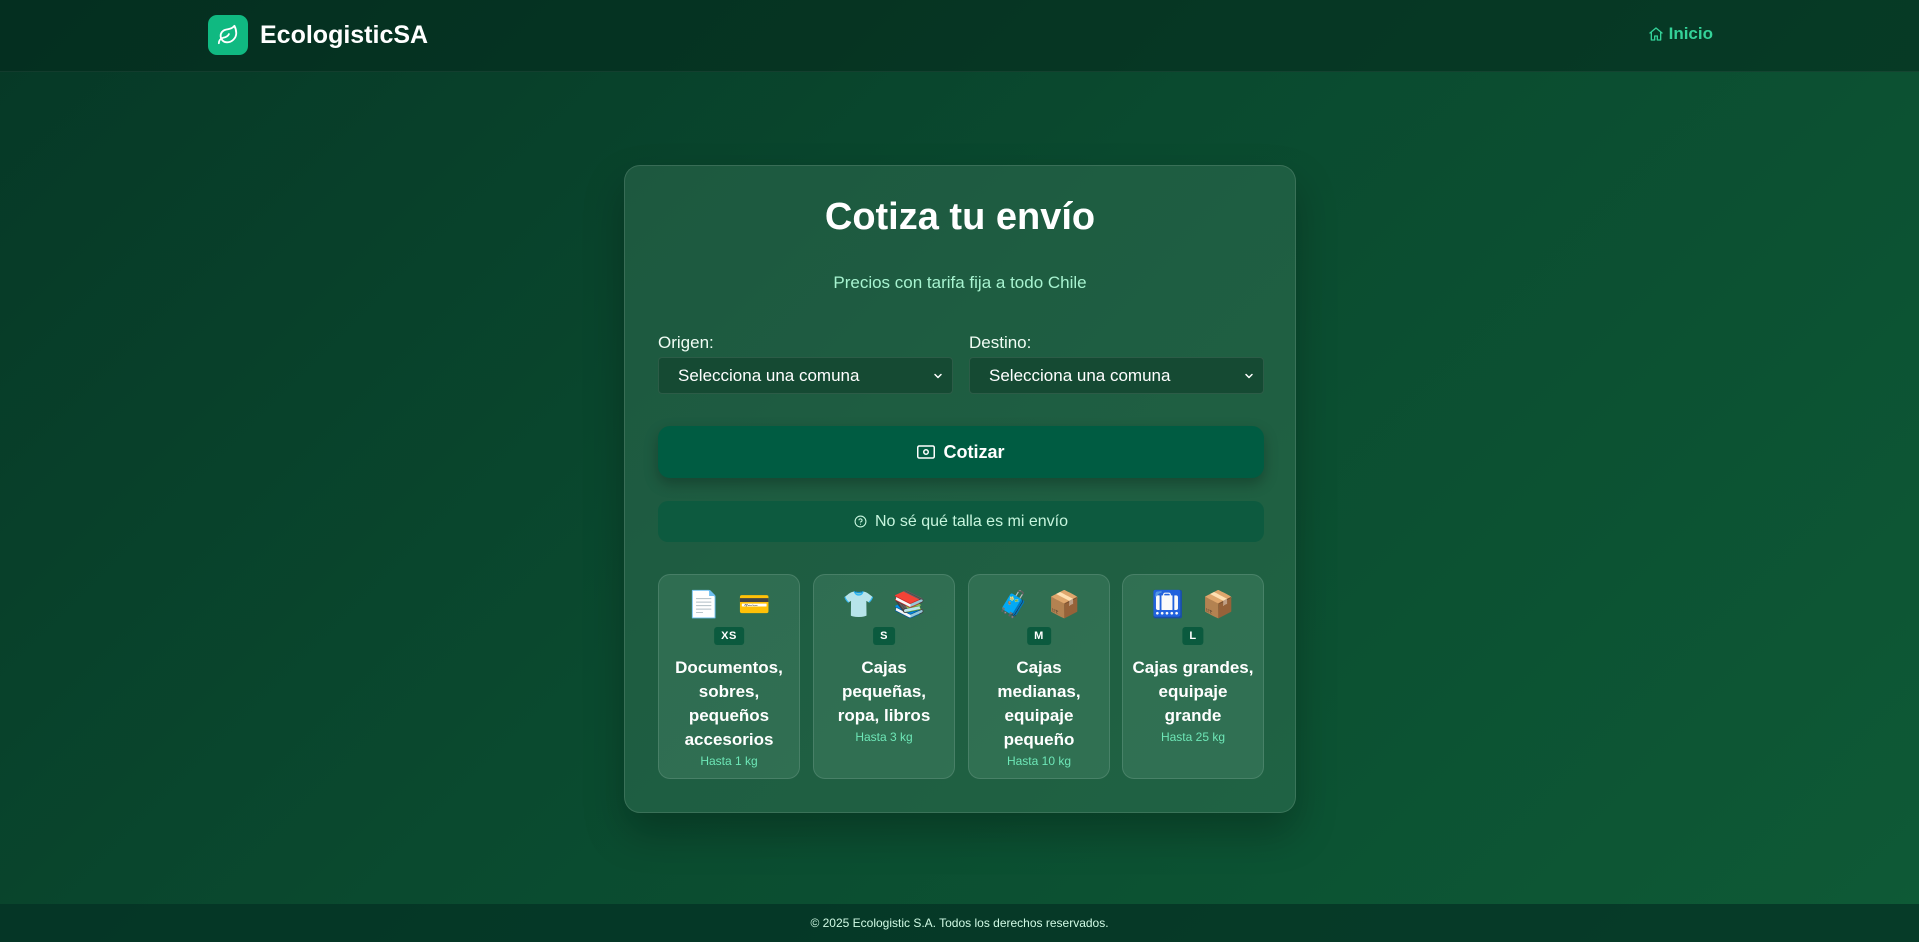 The height and width of the screenshot is (942, 1919). What do you see at coordinates (228, 35) in the screenshot?
I see `leaf-icon` at bounding box center [228, 35].